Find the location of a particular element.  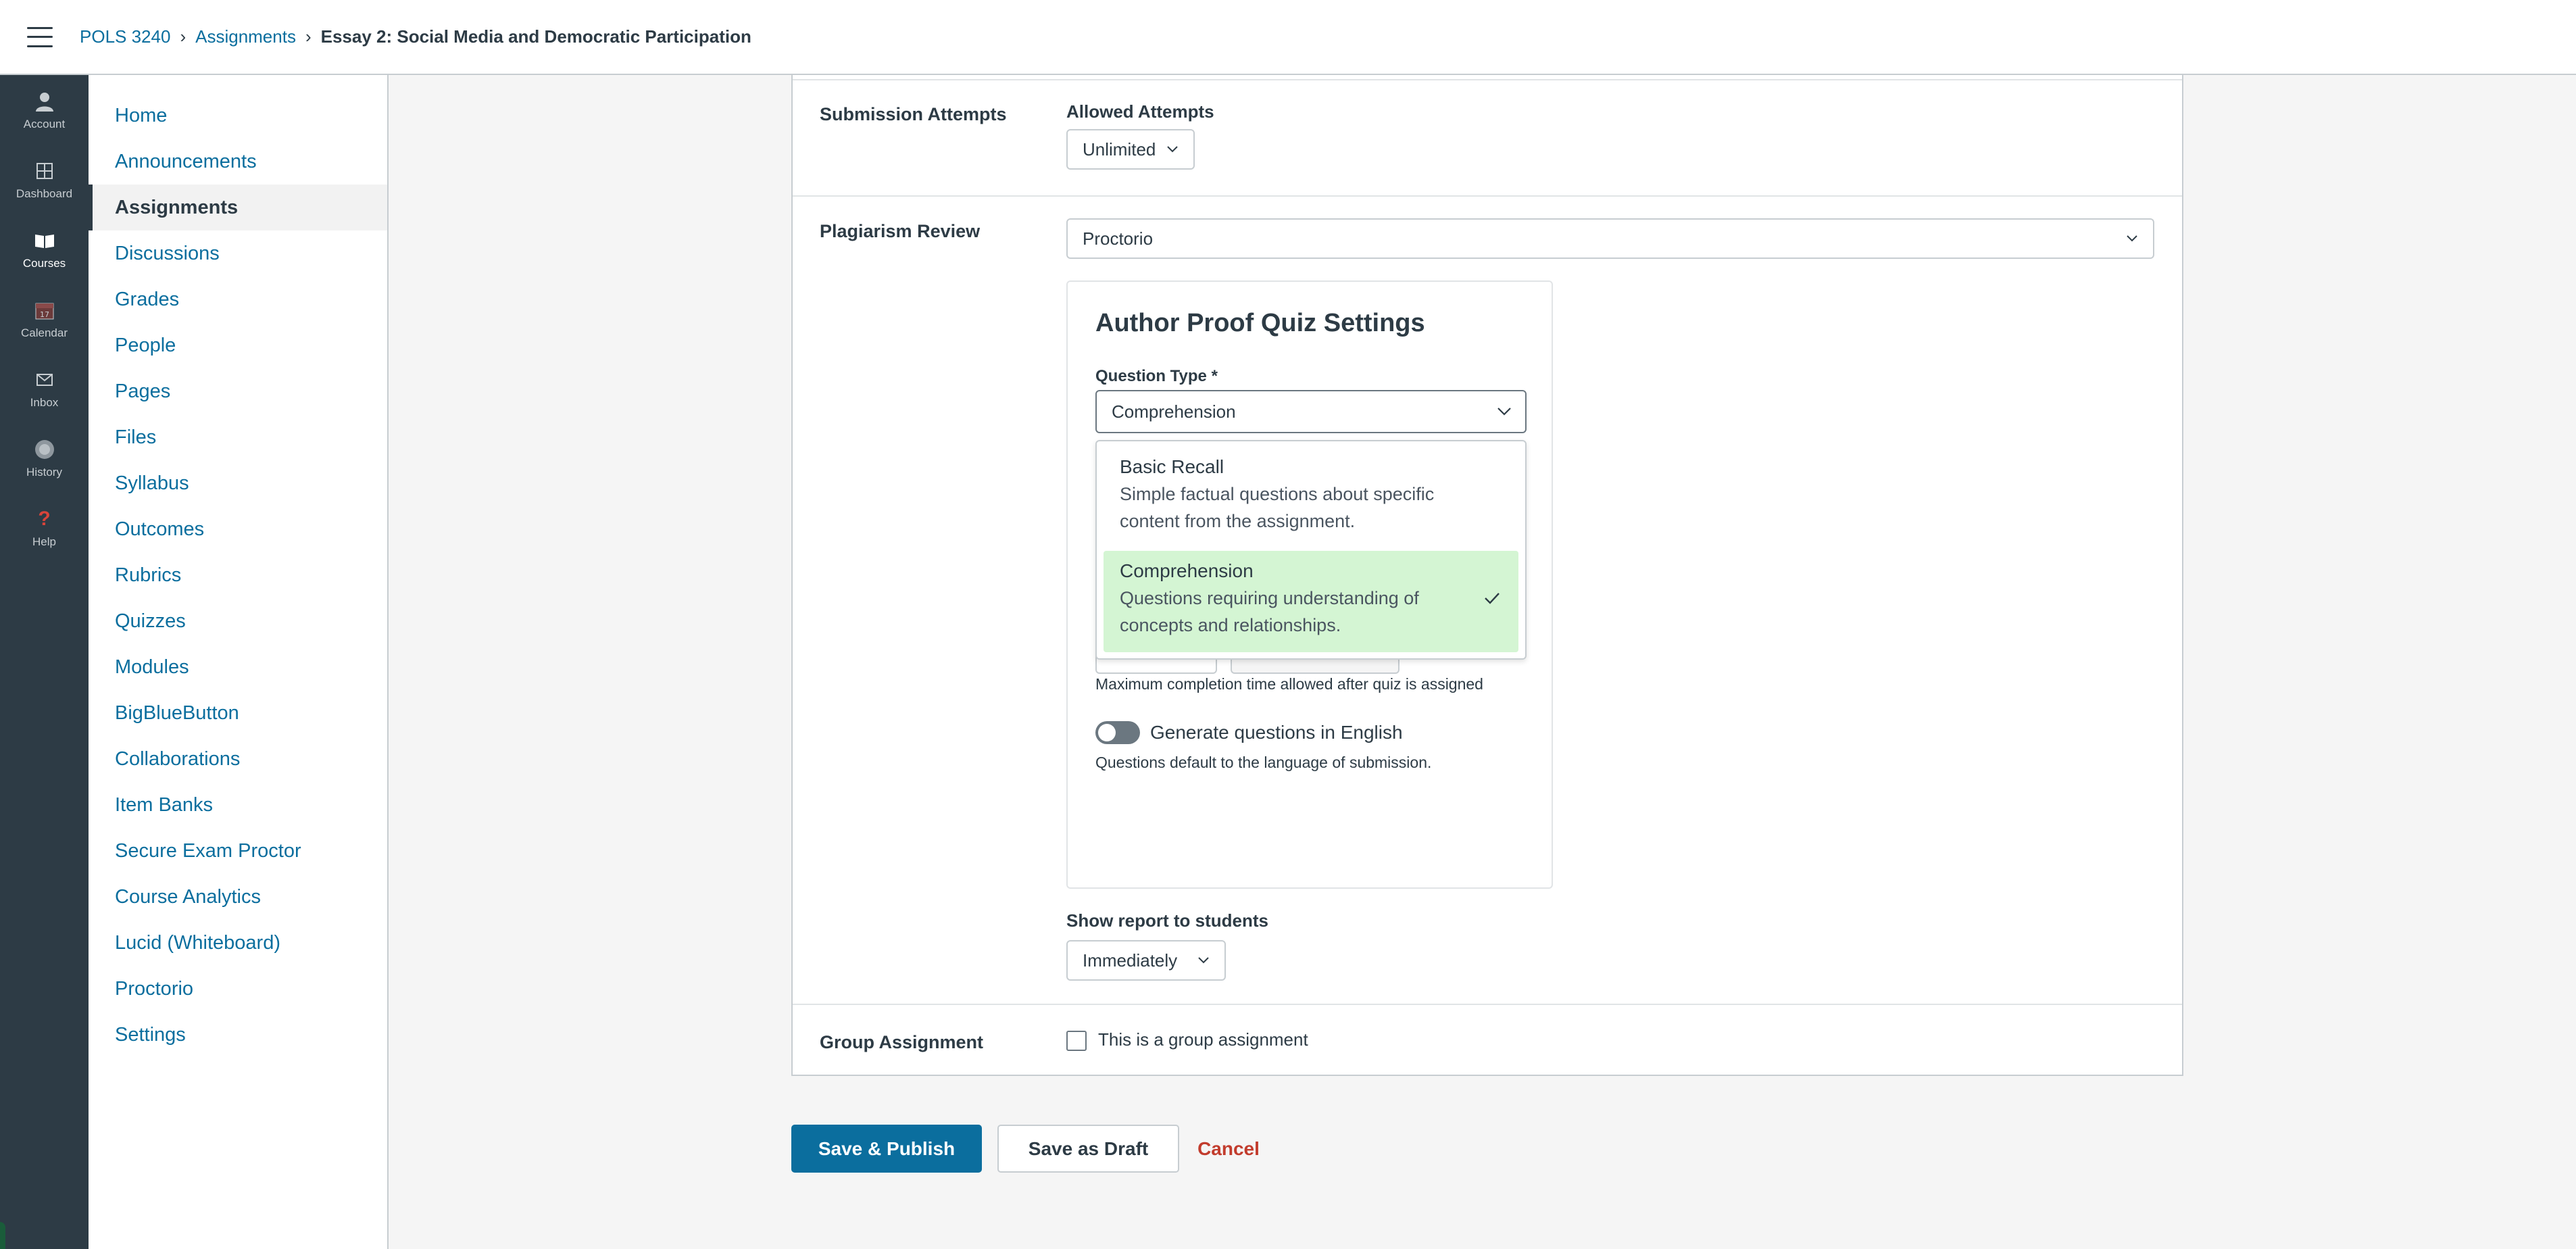

dashboard-icon is located at coordinates (45, 171).